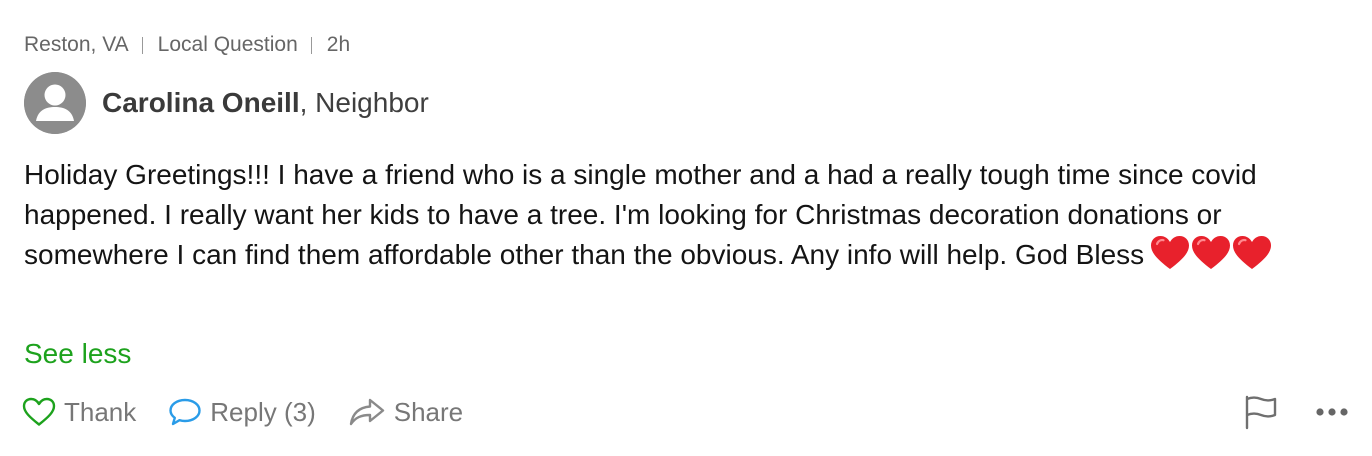 This screenshot has height=456, width=1372. I want to click on heart-emoji-group, so click(1211, 253).